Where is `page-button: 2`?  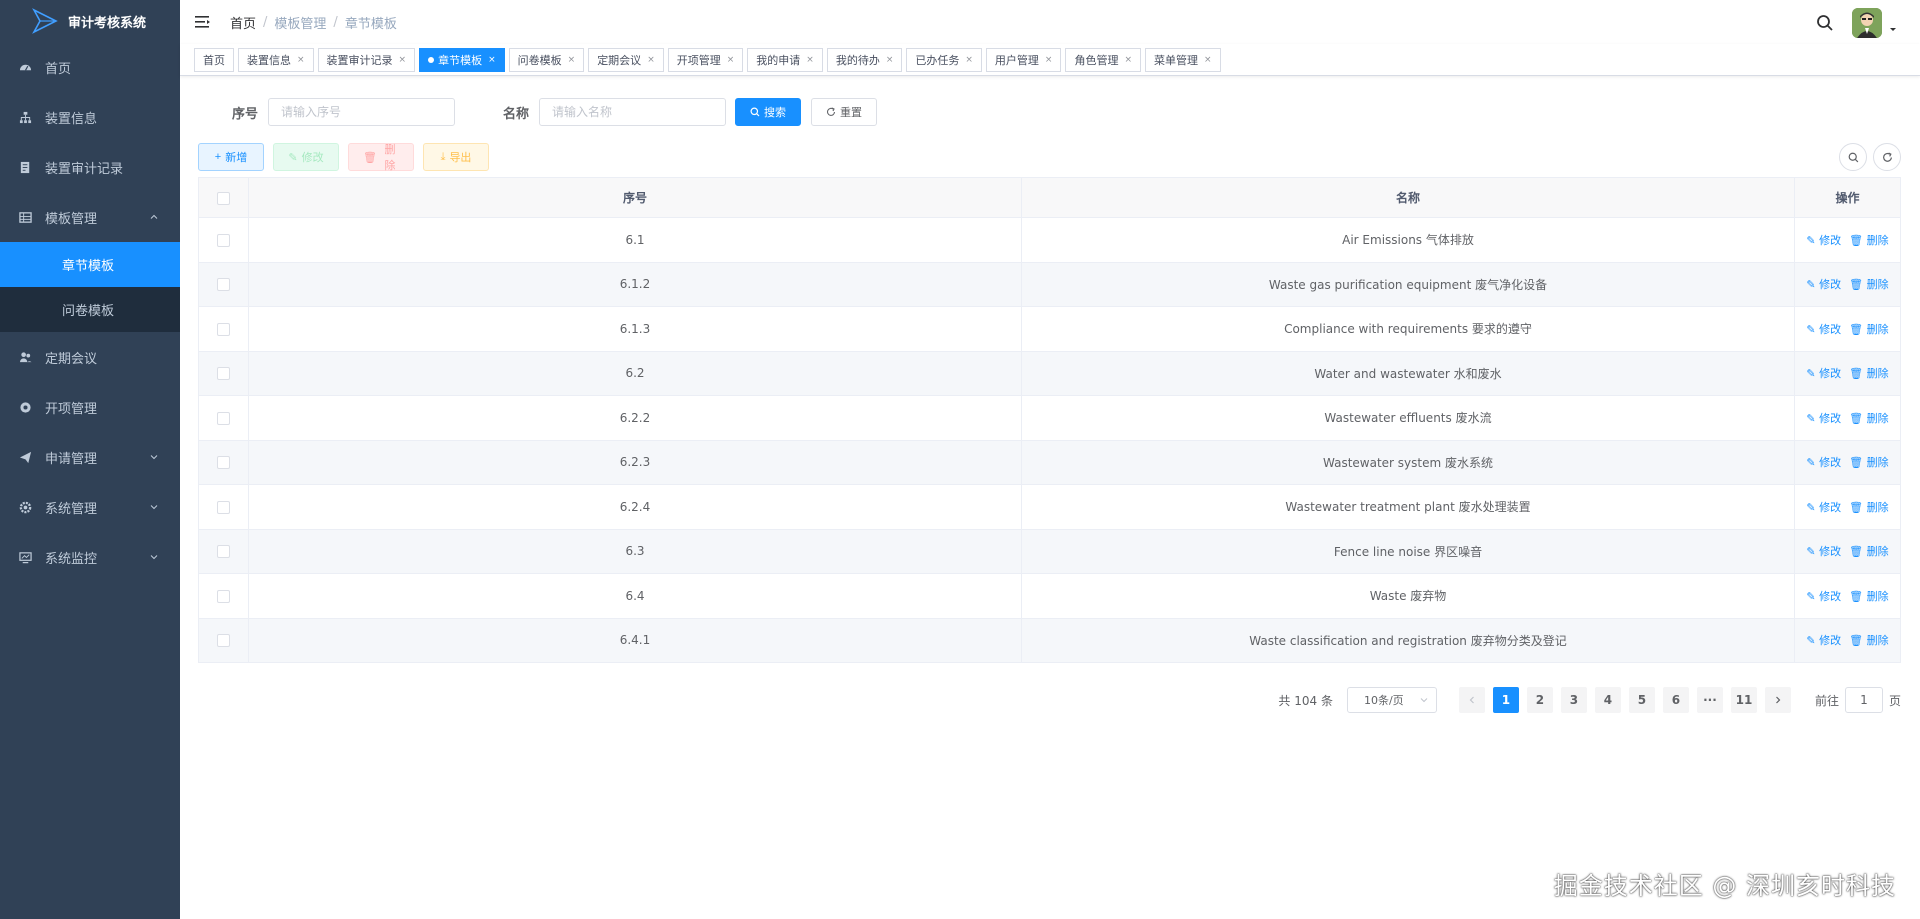
page-button: 2 is located at coordinates (1539, 700).